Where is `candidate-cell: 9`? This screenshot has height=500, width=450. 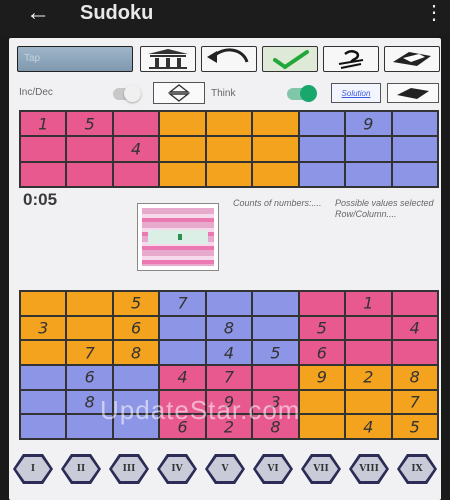 candidate-cell: 9 is located at coordinates (368, 124).